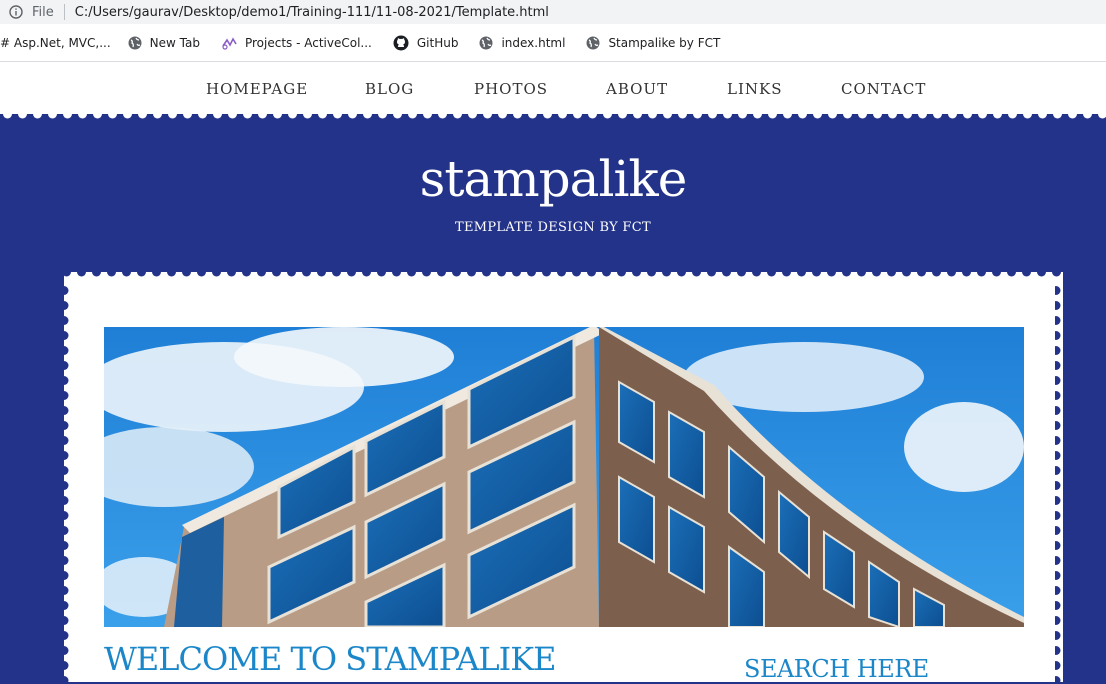 This screenshot has height=684, width=1106. I want to click on bookmark-stampalike: Stampalike by FCT, so click(653, 43).